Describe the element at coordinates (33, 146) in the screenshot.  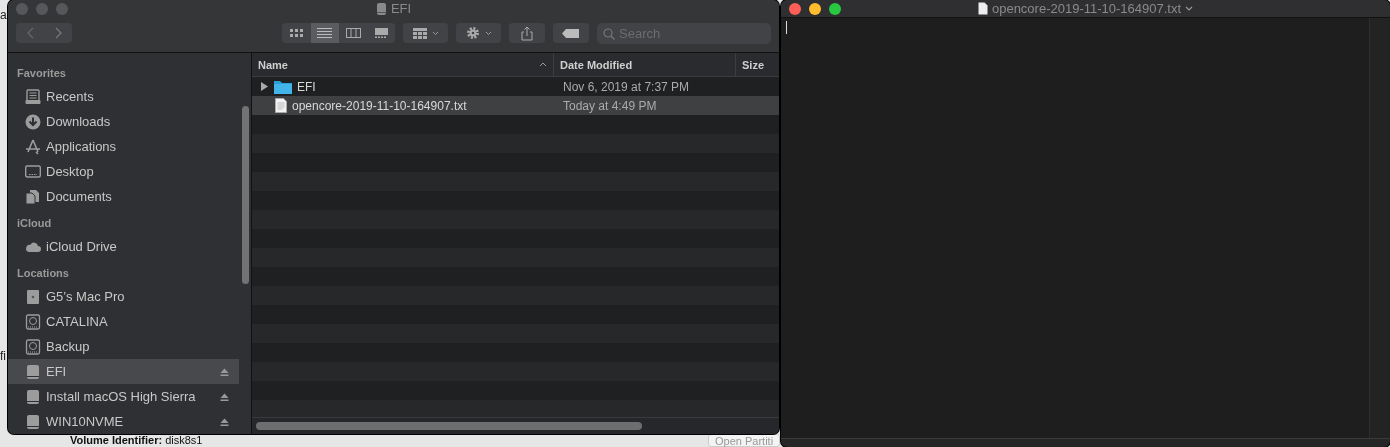
I see `applications-icon` at that location.